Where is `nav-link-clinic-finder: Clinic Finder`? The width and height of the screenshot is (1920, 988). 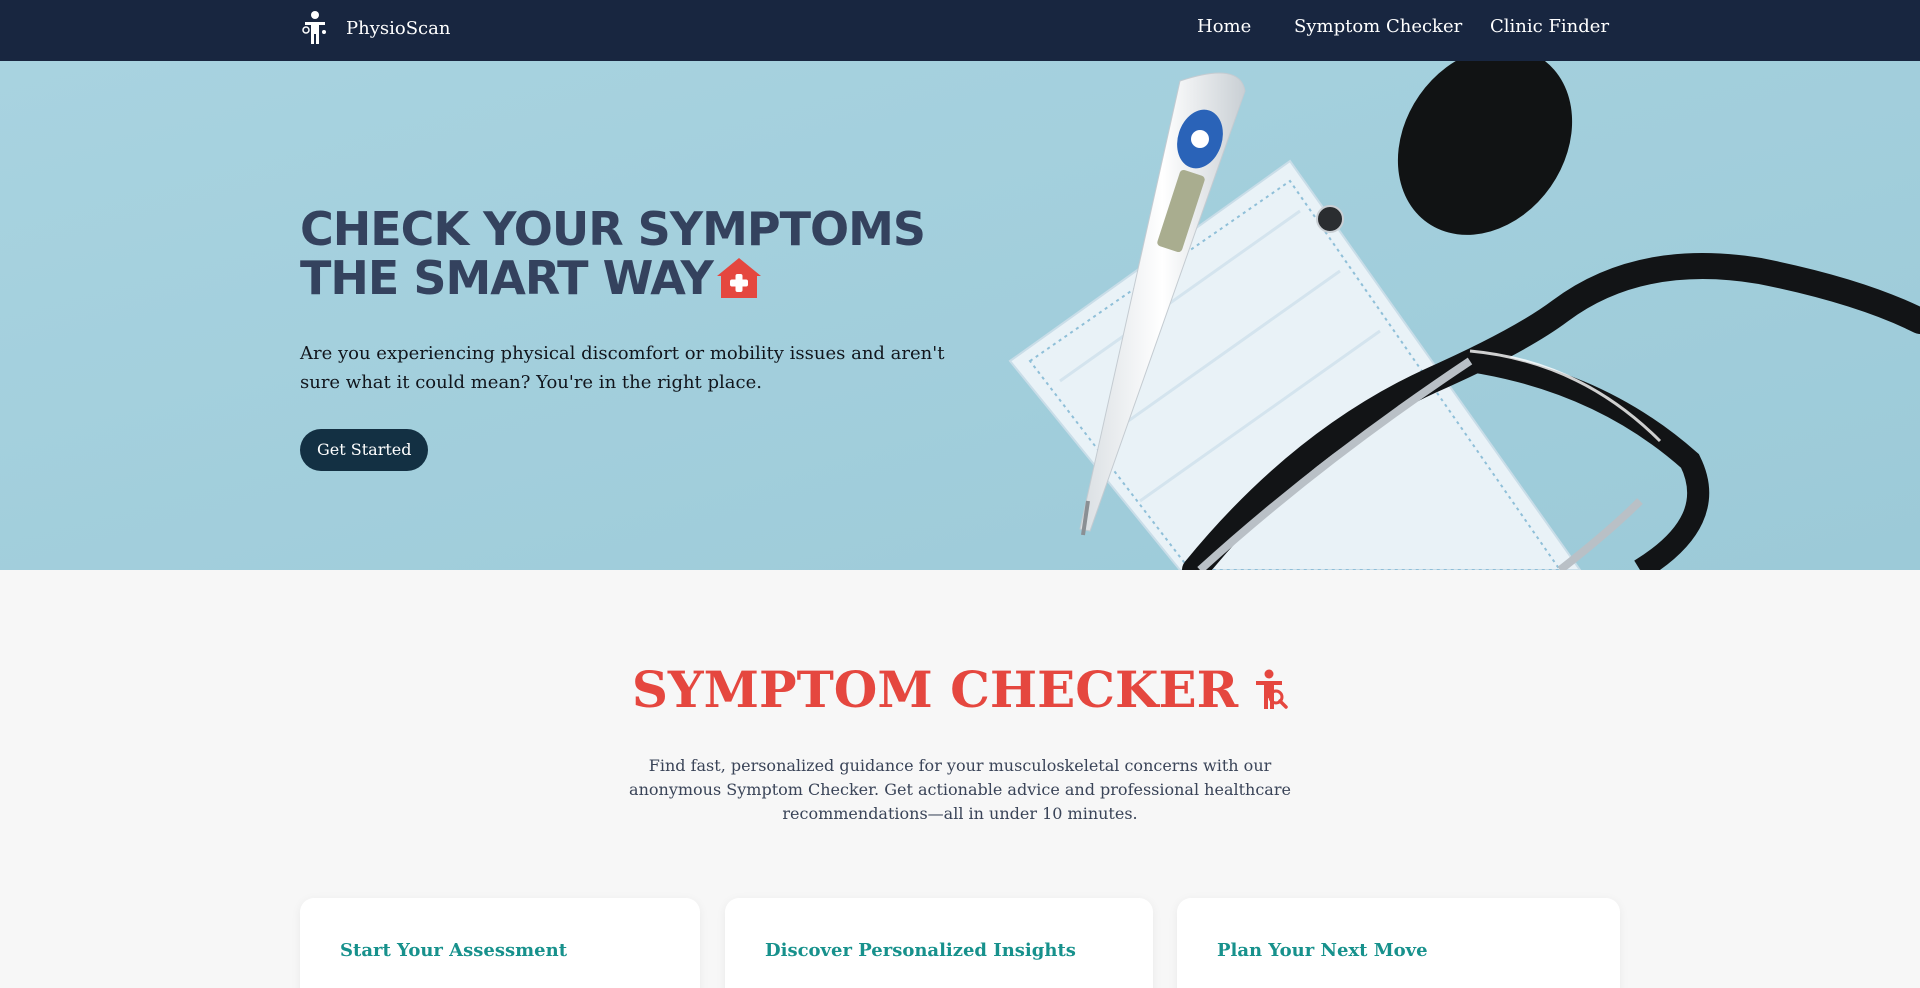 nav-link-clinic-finder: Clinic Finder is located at coordinates (1549, 26).